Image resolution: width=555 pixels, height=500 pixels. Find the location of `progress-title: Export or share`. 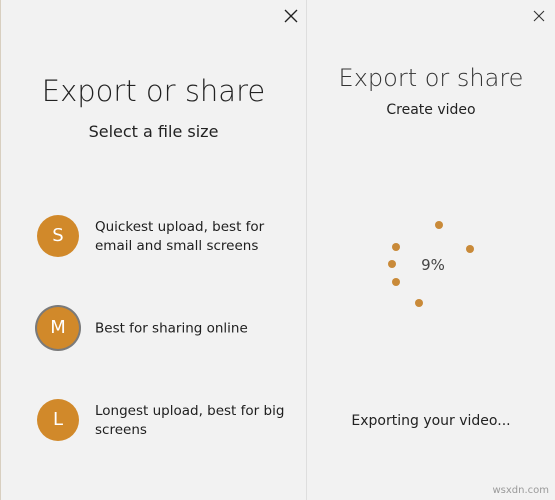

progress-title: Export or share is located at coordinates (431, 78).